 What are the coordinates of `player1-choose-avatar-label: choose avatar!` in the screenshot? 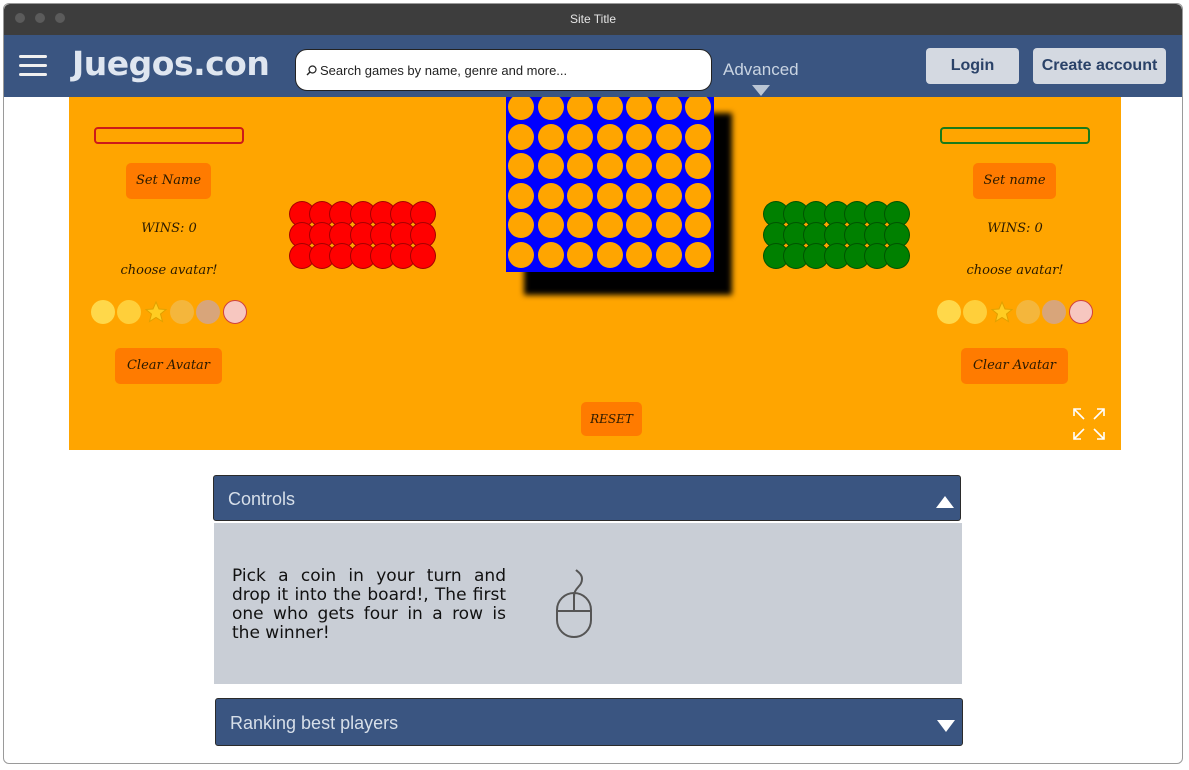 It's located at (169, 270).